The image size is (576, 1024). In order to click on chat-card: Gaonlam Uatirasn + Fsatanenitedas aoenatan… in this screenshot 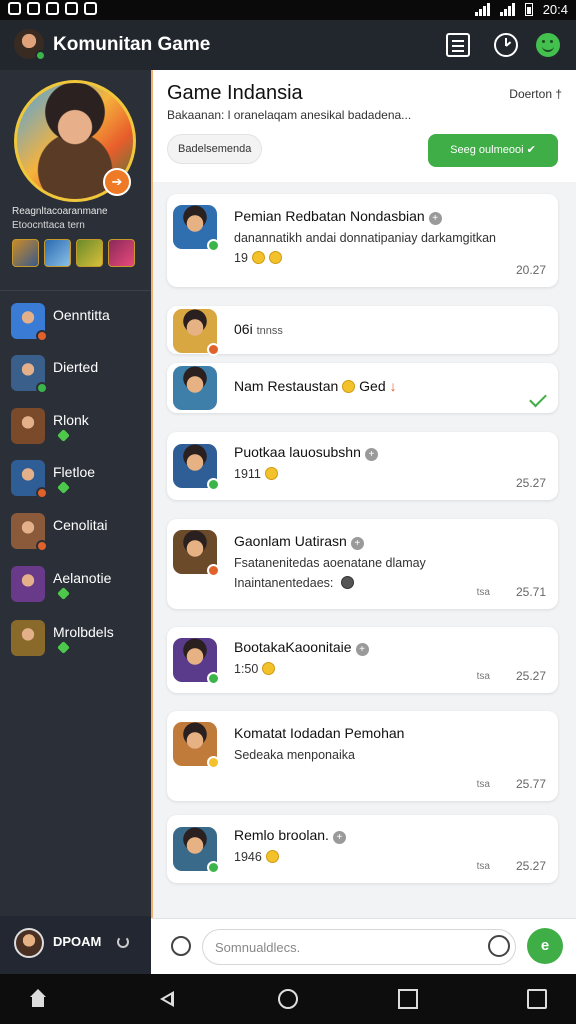, I will do `click(362, 564)`.